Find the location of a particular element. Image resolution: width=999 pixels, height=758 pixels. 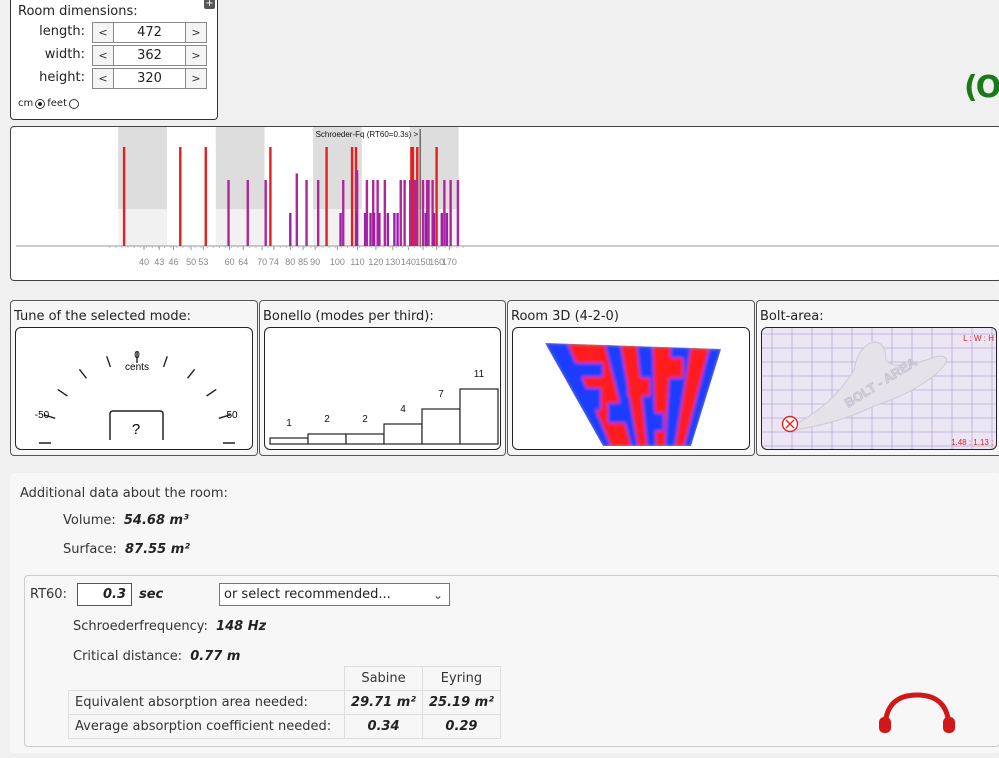

width-input: 362 is located at coordinates (149, 55).